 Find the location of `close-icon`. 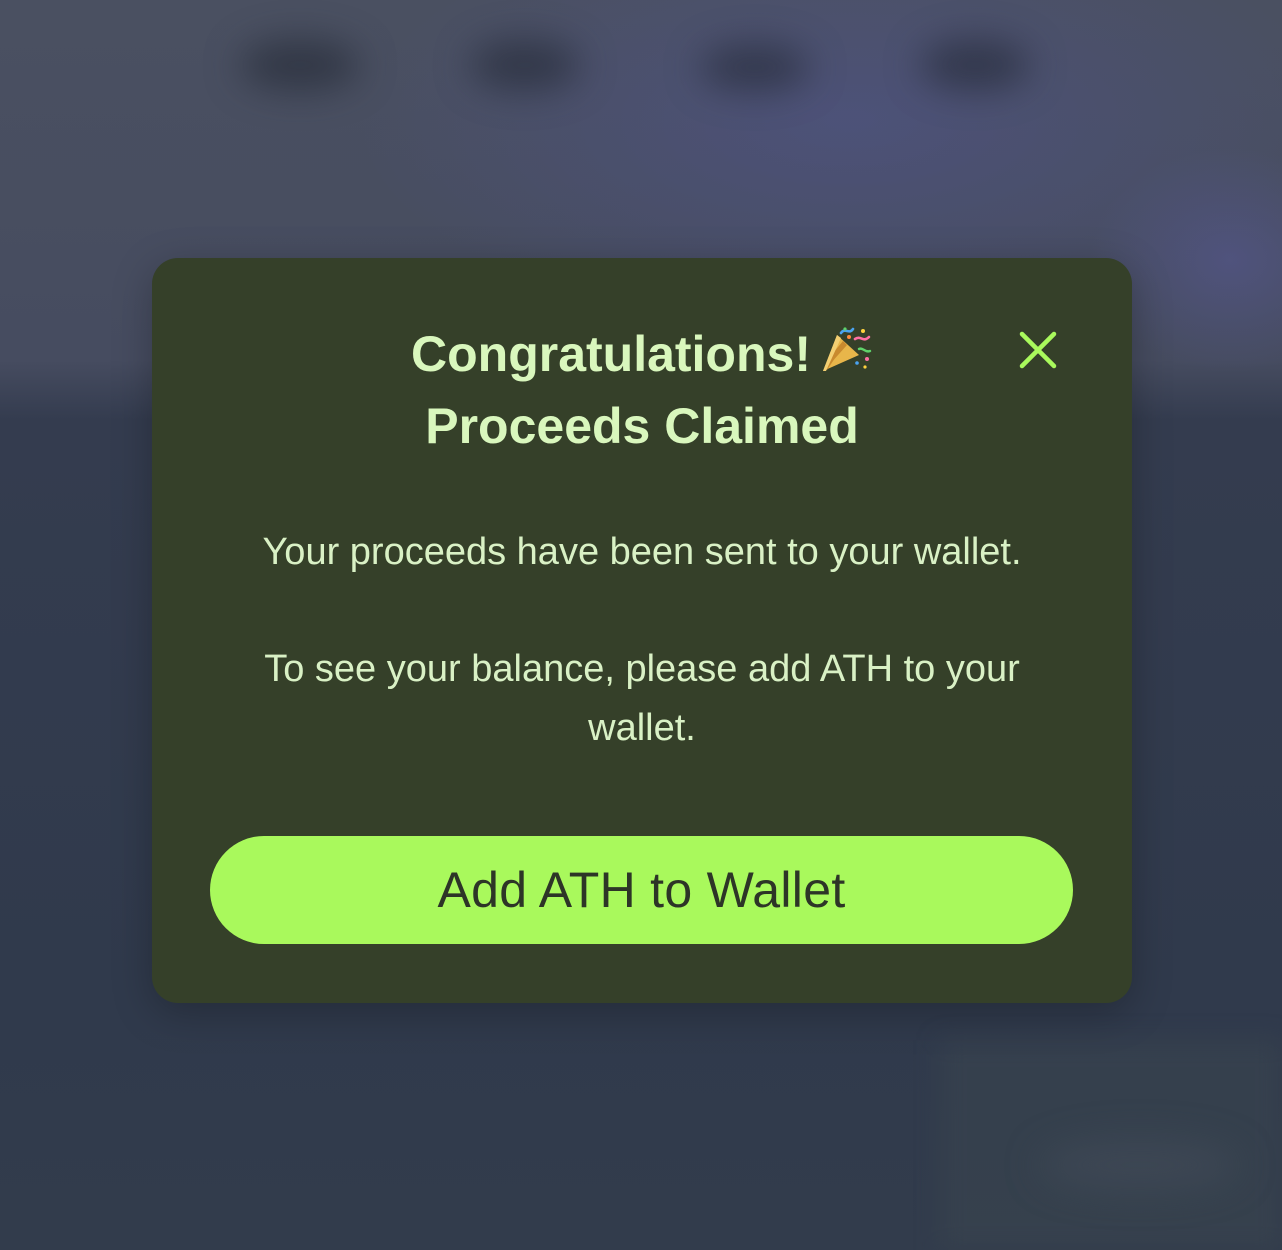

close-icon is located at coordinates (1038, 350).